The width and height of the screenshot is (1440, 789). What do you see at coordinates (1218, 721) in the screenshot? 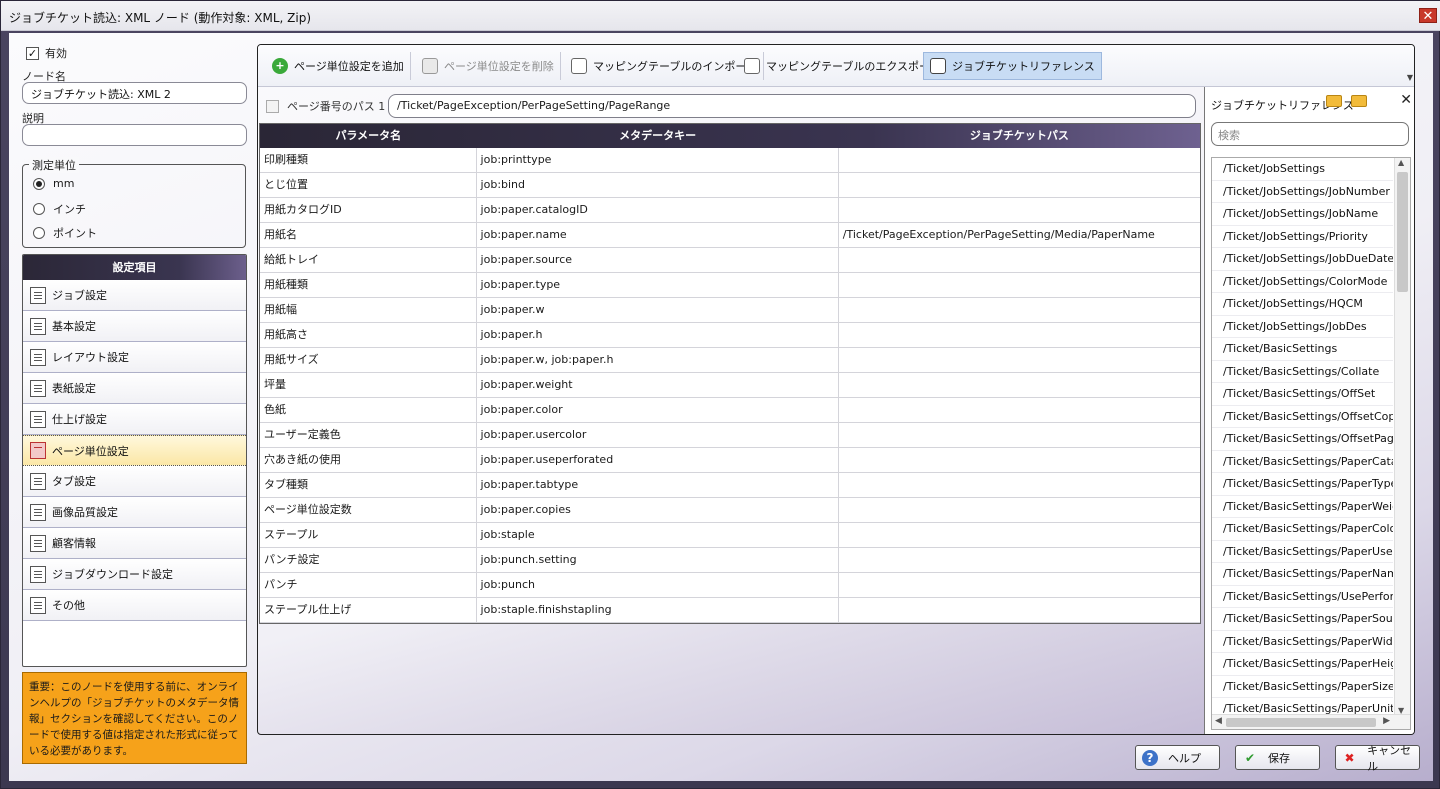
I see `scroll-left-icon: ◀` at bounding box center [1218, 721].